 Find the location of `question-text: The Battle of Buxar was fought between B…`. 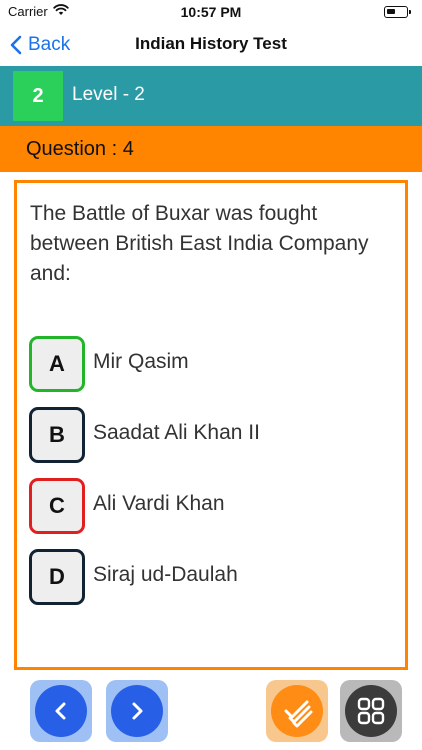

question-text: The Battle of Buxar was fought between B… is located at coordinates (199, 243).